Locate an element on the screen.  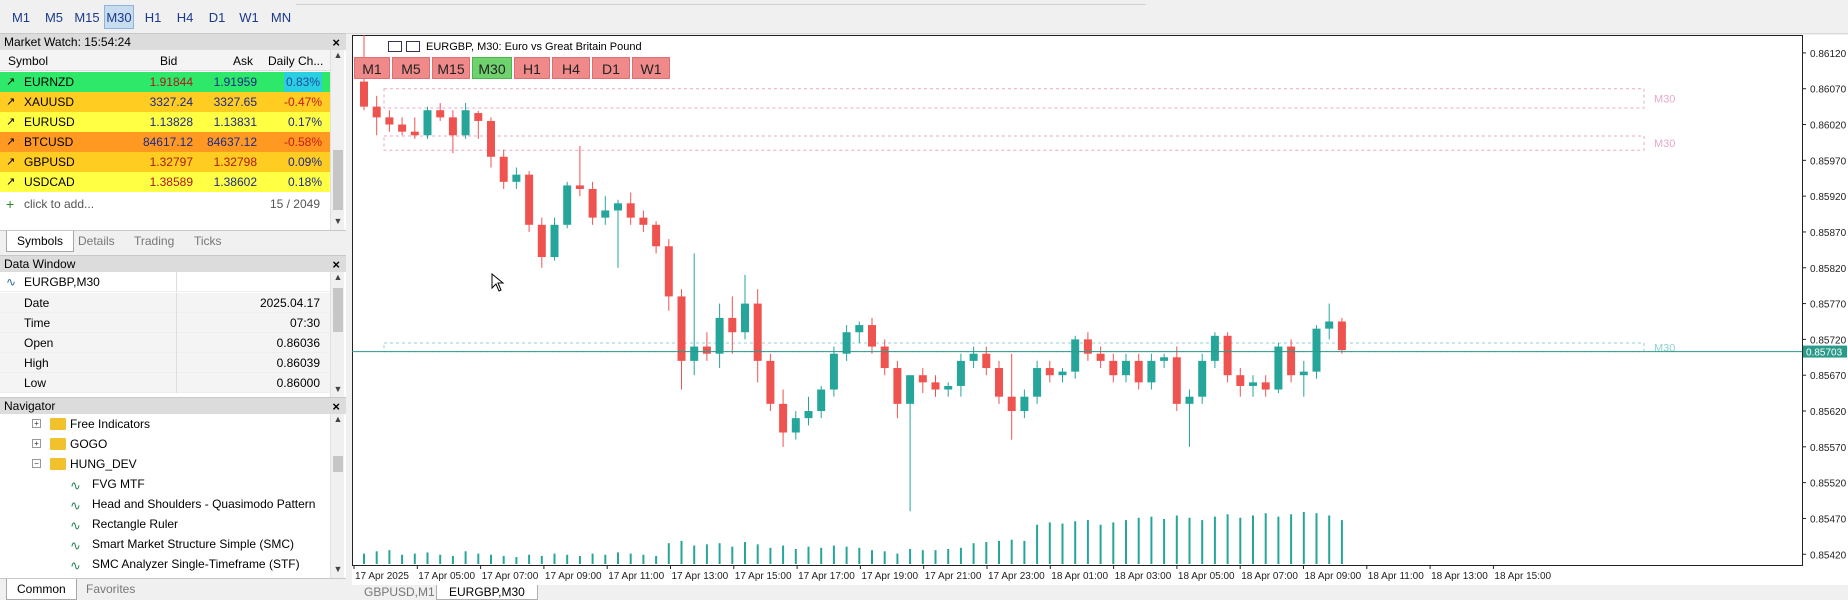
navigator-indicator: ∿ Smart Market Structure Simple (SMC) is located at coordinates (165, 544).